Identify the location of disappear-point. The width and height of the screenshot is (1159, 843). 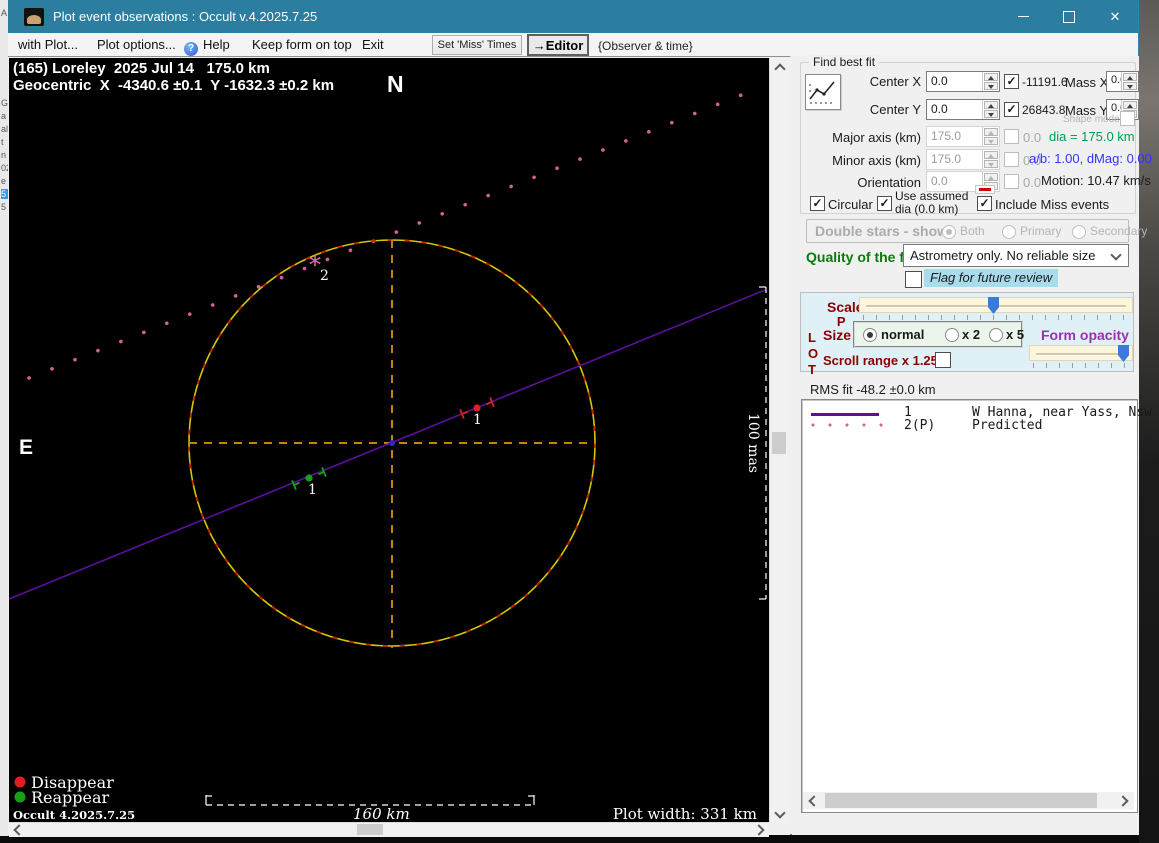
(477, 408).